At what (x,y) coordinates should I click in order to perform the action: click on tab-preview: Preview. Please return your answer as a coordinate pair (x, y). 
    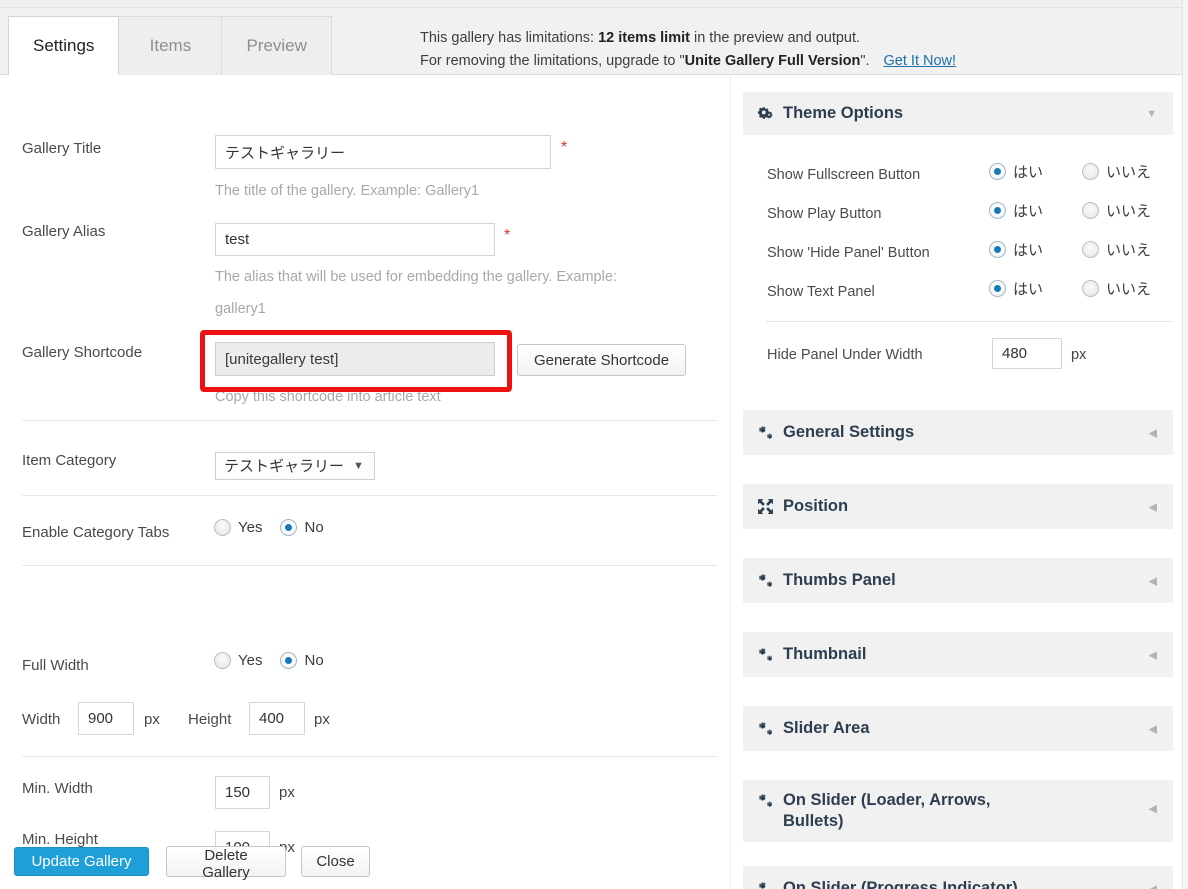
    Looking at the image, I should click on (276, 45).